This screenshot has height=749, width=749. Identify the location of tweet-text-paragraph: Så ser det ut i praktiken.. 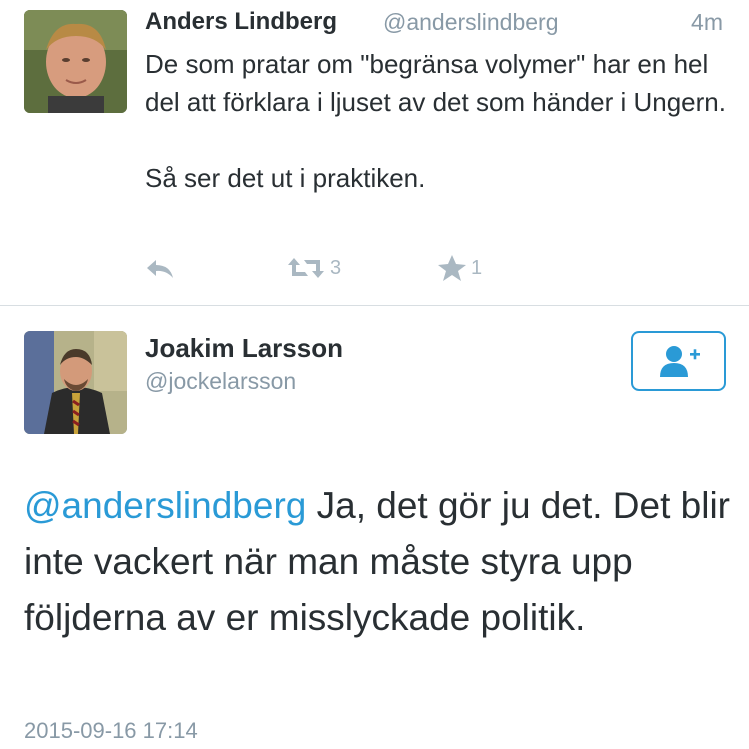
(285, 178).